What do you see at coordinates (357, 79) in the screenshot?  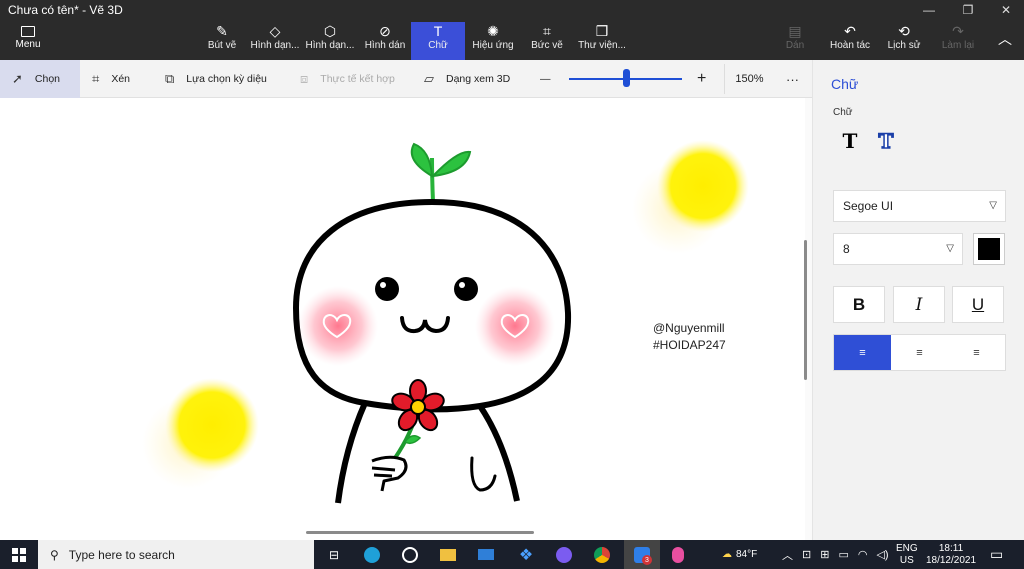 I see `mixed-reality-label: Thực tế kết hợp` at bounding box center [357, 79].